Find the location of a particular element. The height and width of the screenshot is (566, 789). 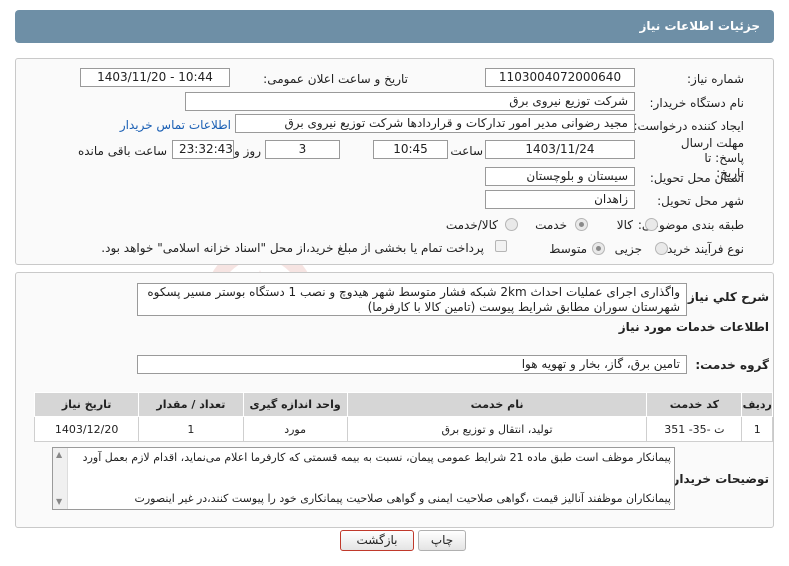

col-header-need-date: تاریخ نیاز is located at coordinates (86, 404).